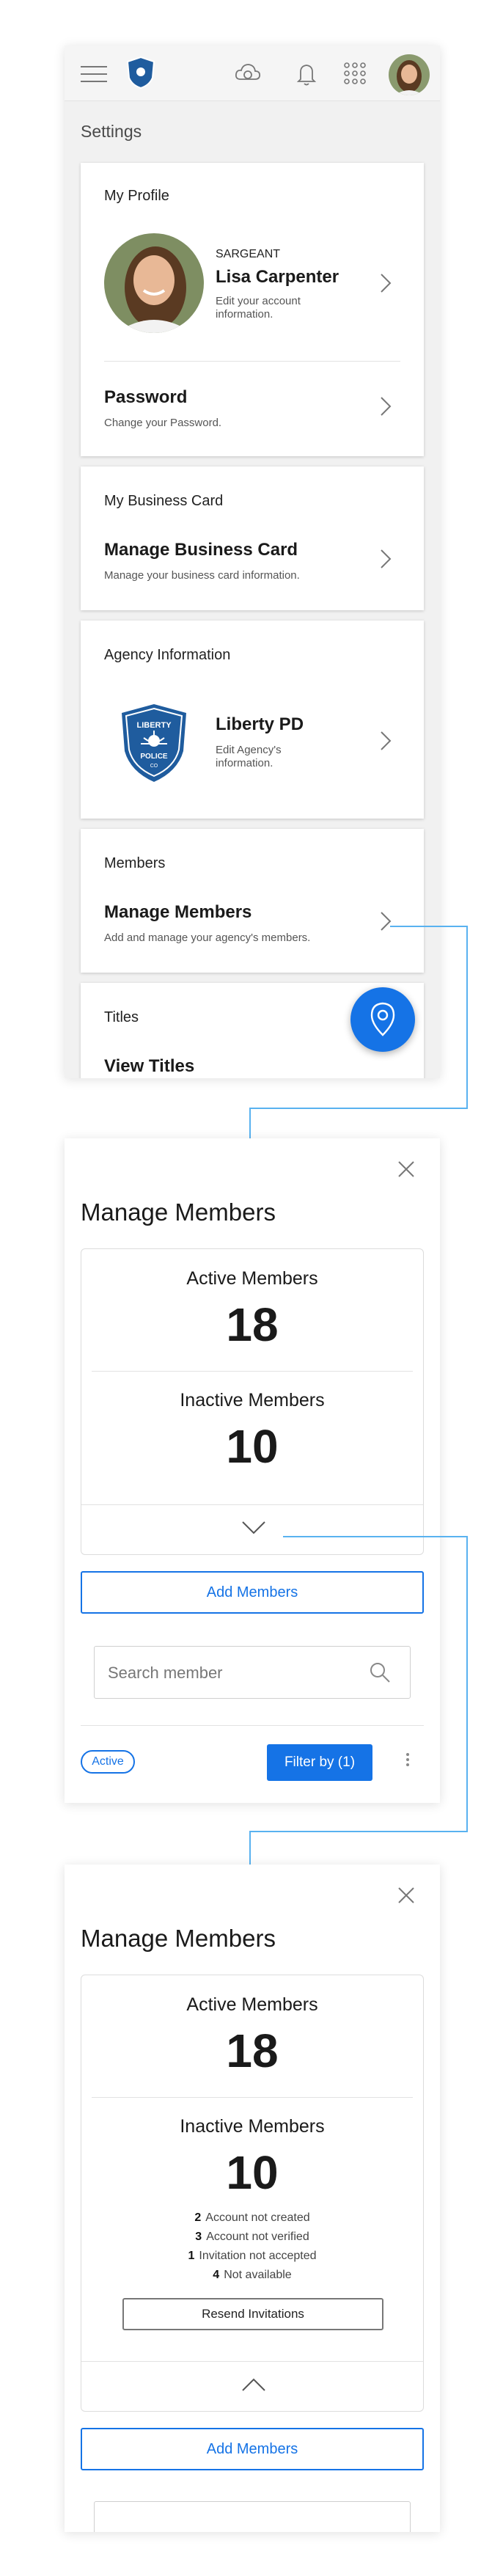  Describe the element at coordinates (253, 2384) in the screenshot. I see `chevron-up-icon` at that location.